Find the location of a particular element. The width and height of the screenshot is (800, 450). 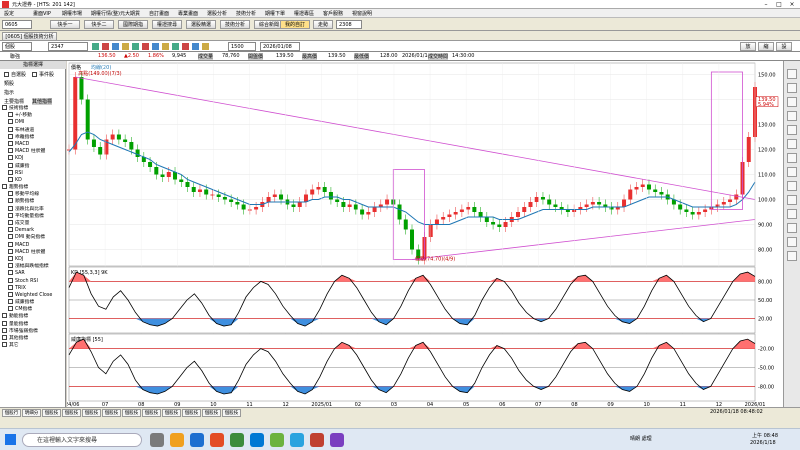

menu-item: 專業畫面 is located at coordinates (188, 13).